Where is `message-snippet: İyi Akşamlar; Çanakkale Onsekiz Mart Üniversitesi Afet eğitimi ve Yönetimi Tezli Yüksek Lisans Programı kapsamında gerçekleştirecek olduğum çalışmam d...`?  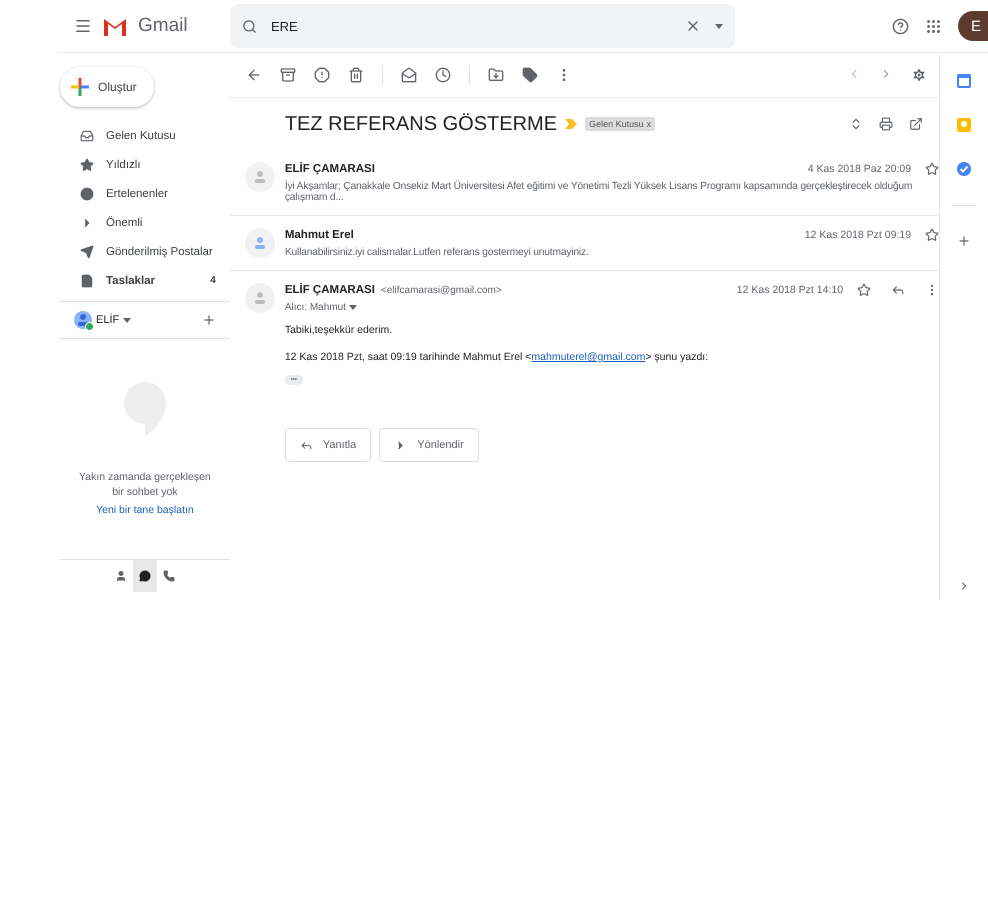
message-snippet: İyi Akşamlar; Çanakkale Onsekiz Mart Üniversitesi Afet eğitimi ve Yönetimi Tezli Yüksek Lisans Programı kapsamında gerçekleştirecek olduğum çalışmam d... is located at coordinates (599, 192).